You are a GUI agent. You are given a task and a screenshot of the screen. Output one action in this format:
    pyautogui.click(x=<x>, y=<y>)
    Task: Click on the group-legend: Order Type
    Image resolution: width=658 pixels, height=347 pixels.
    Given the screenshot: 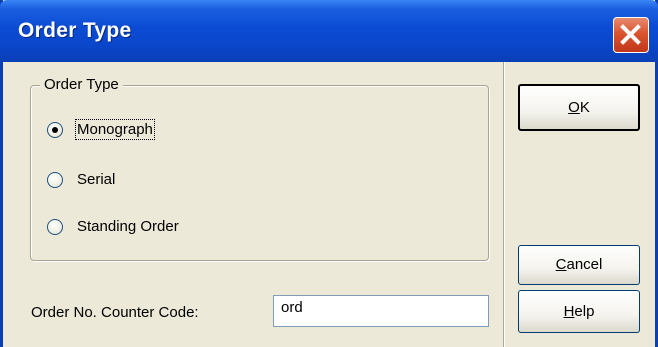 What is the action you would take?
    pyautogui.click(x=81, y=84)
    